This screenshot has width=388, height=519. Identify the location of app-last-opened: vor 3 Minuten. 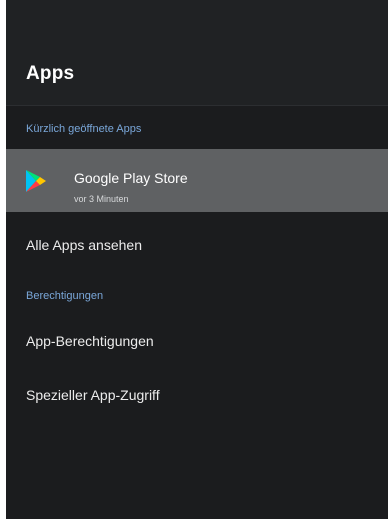
(101, 199).